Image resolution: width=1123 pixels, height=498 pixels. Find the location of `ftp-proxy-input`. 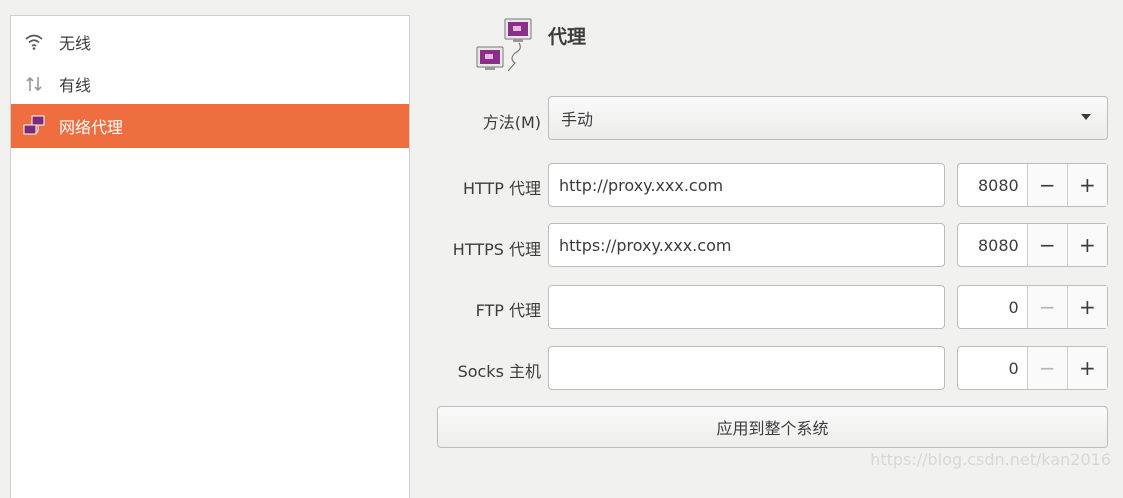

ftp-proxy-input is located at coordinates (746, 307).